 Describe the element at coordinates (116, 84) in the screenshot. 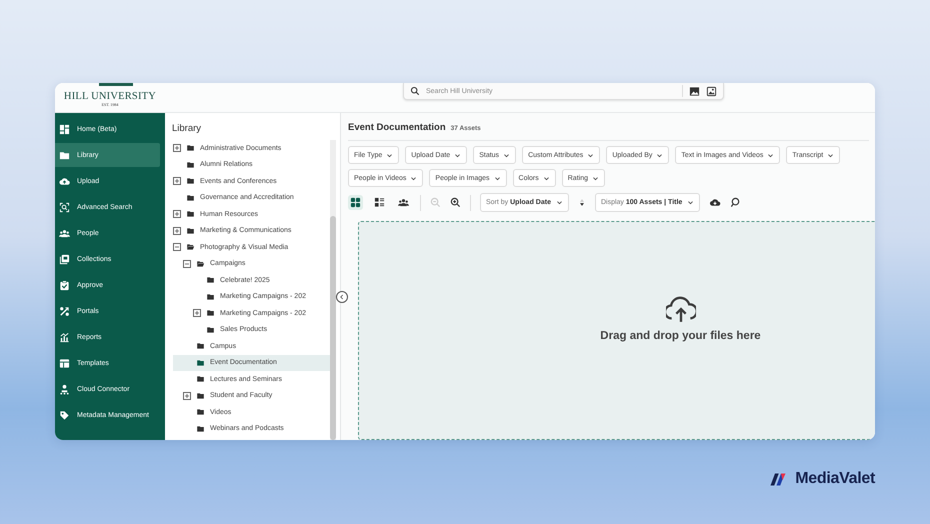

I see `logo-emblem` at that location.